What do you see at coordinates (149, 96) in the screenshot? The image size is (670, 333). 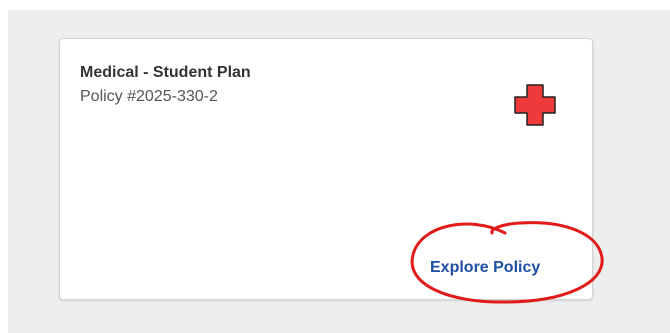 I see `policy-number: Policy #2025-330-2` at bounding box center [149, 96].